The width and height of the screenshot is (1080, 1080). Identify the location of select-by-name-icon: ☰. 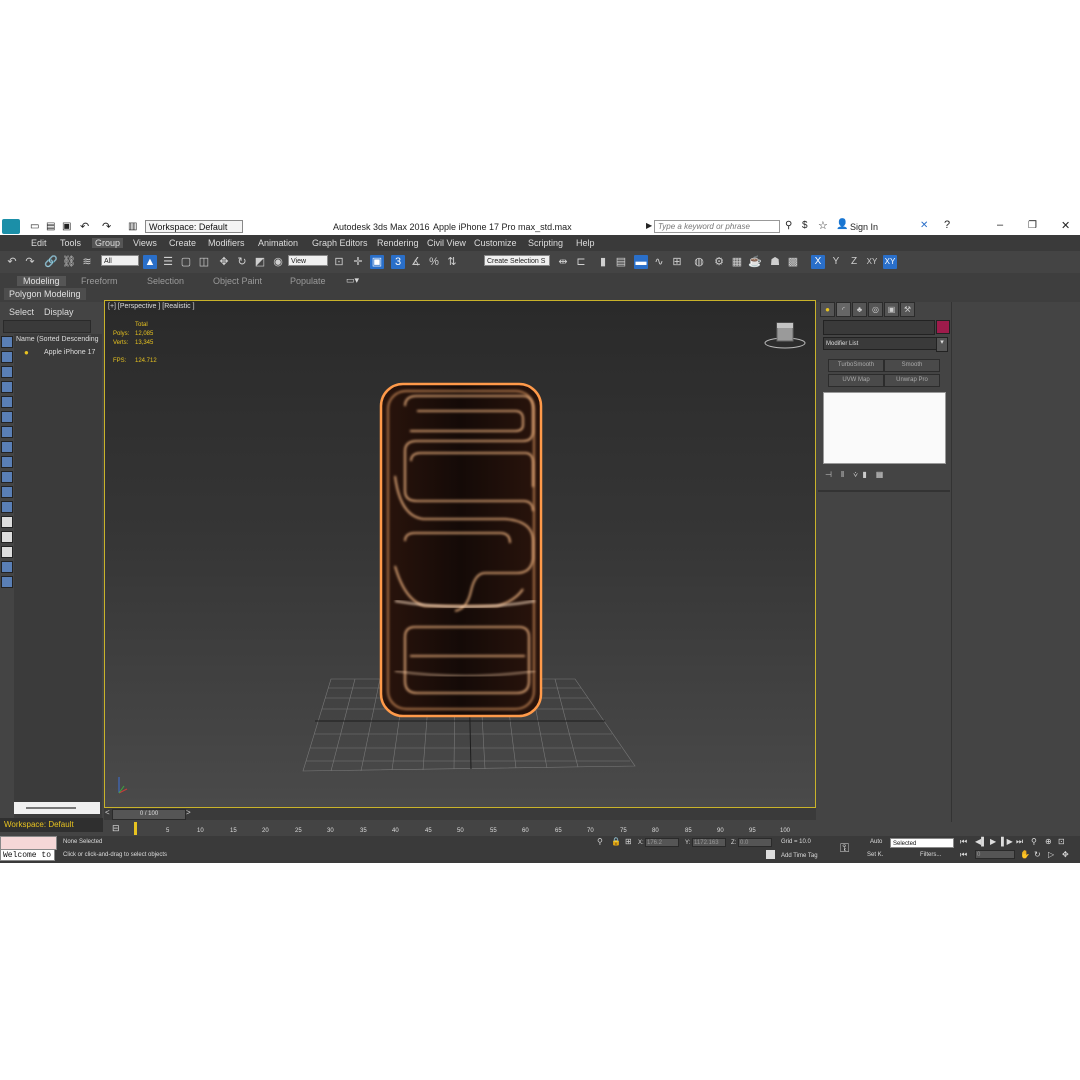
(168, 262).